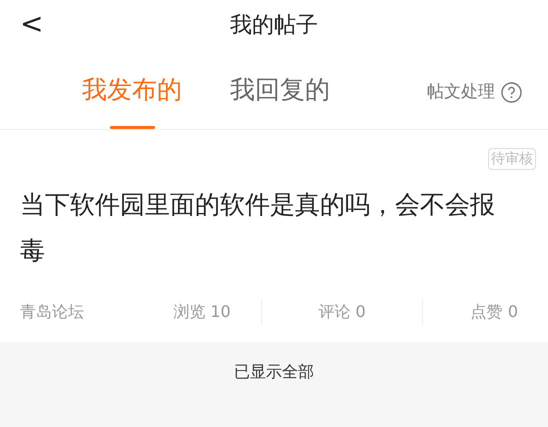 The width and height of the screenshot is (548, 427). I want to click on back-button: <, so click(32, 24).